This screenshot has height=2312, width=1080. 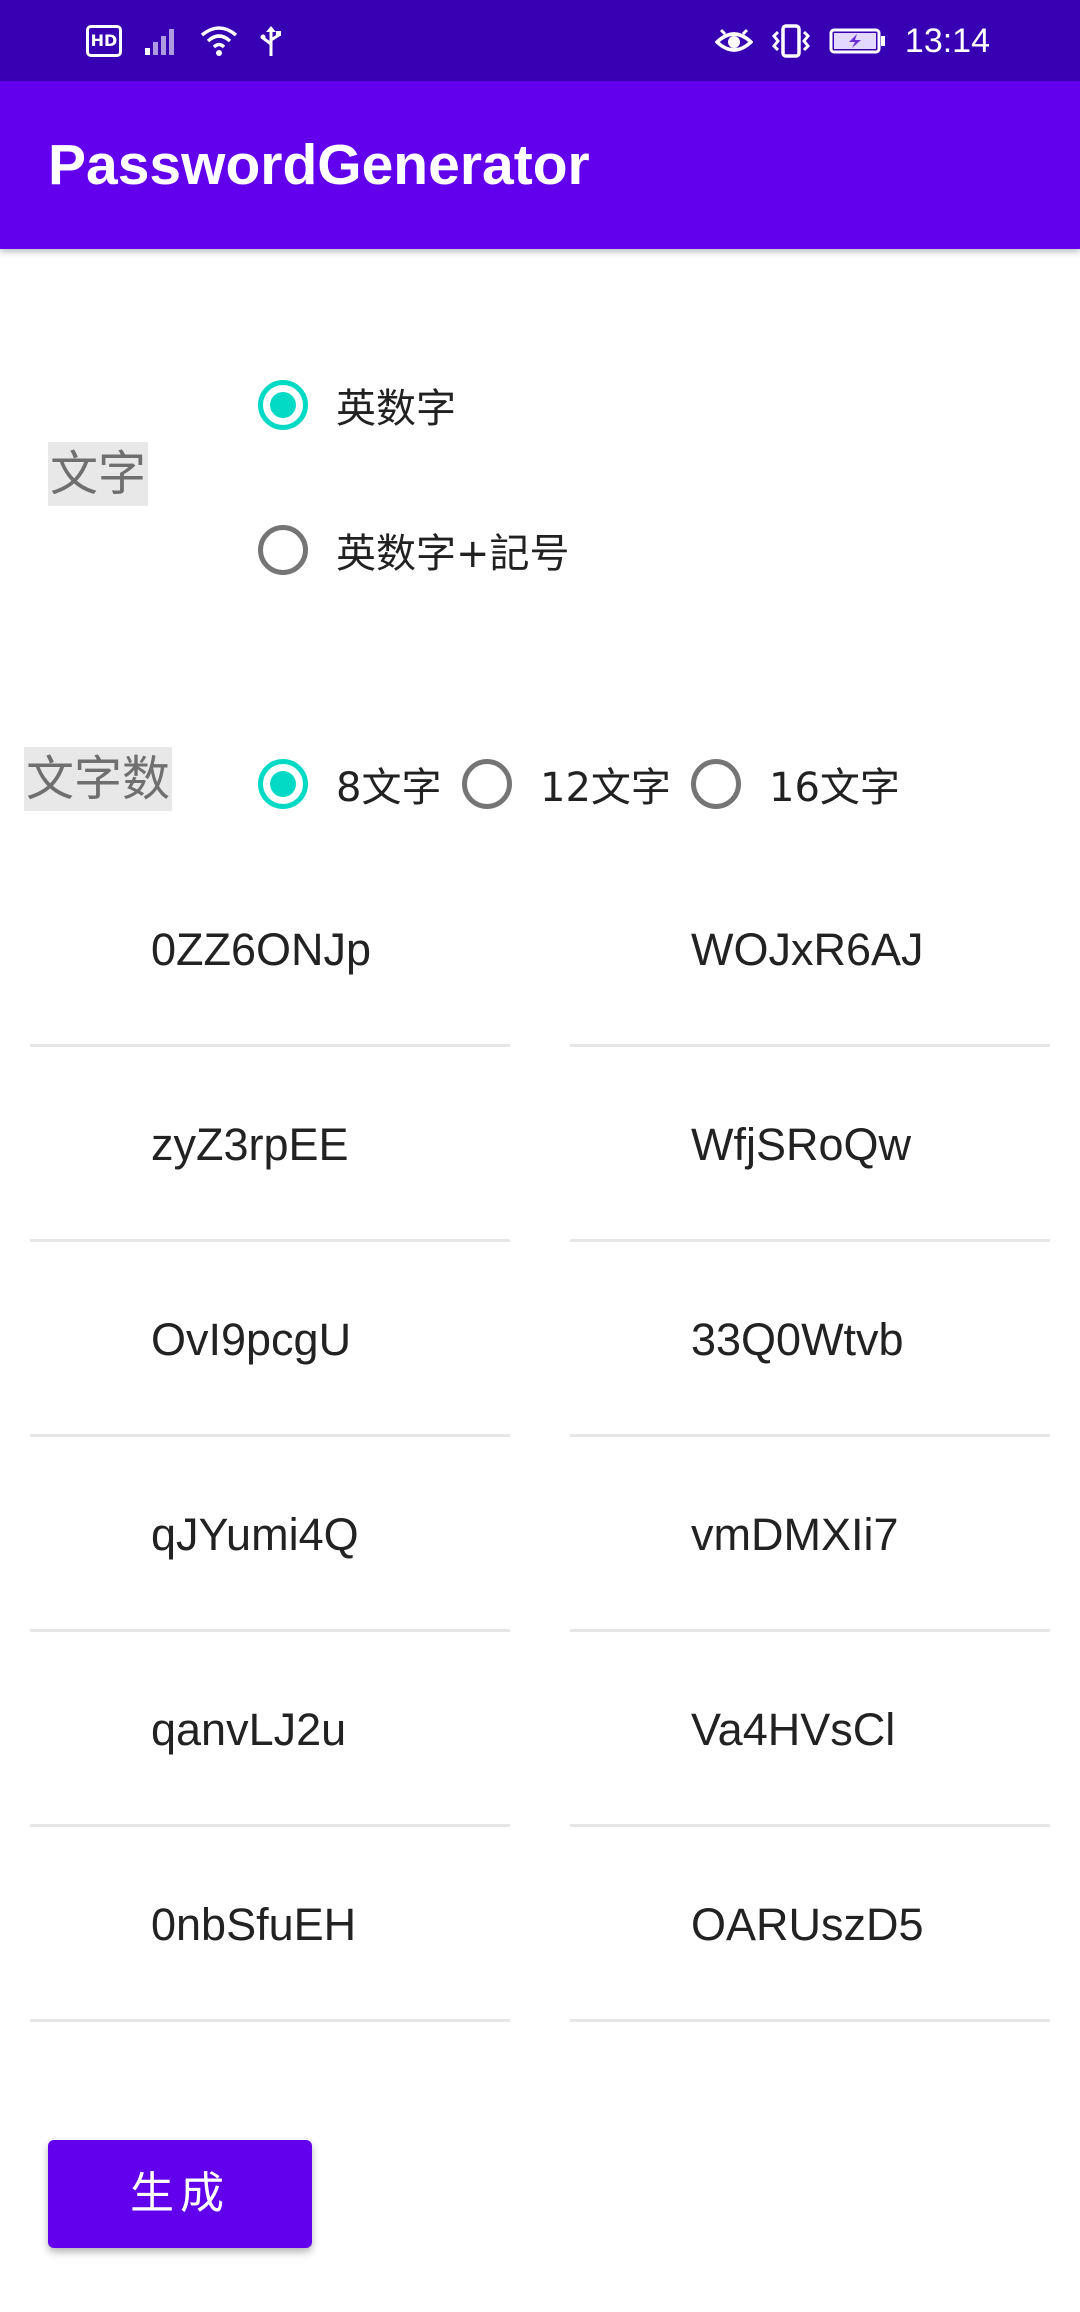 I want to click on status-bar: HD 13:14, so click(x=540, y=40).